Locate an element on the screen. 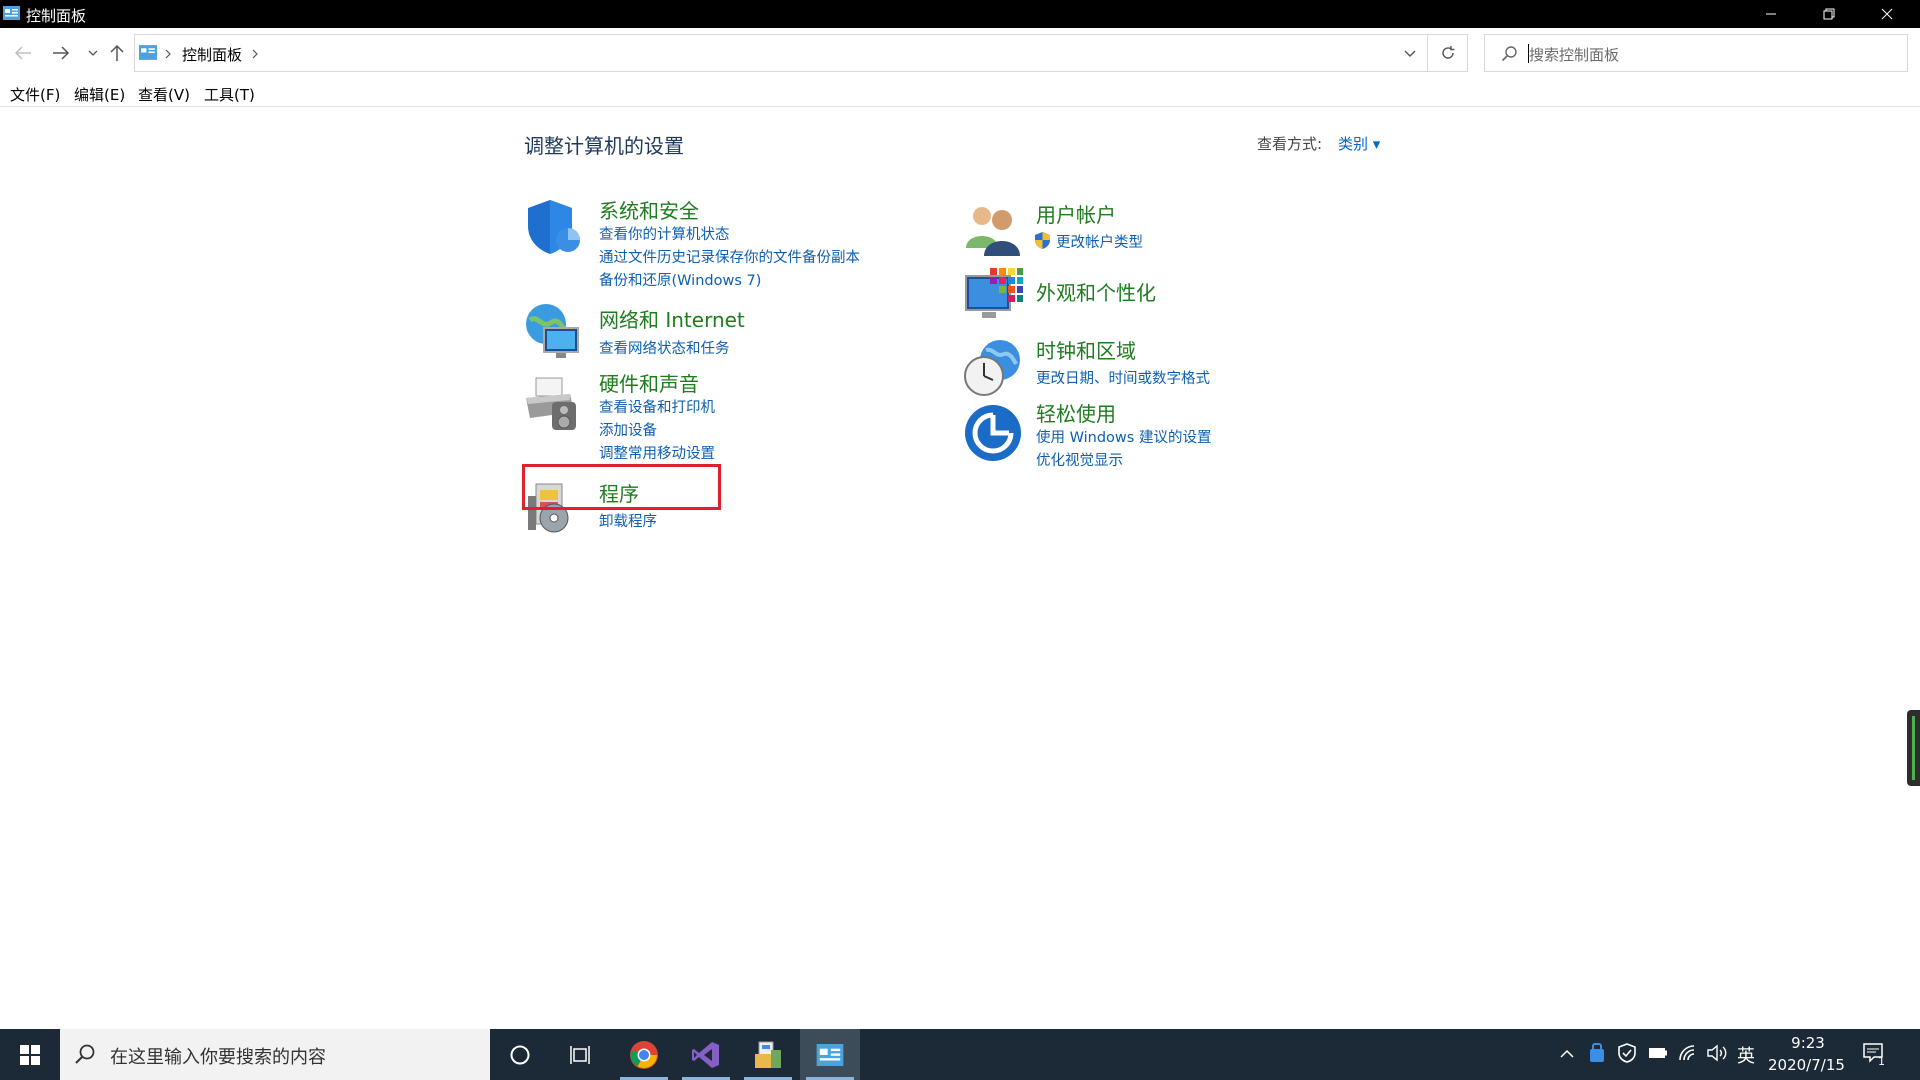 Image resolution: width=1920 pixels, height=1080 pixels. navigation-bar: 控制面板 搜索控制面板 is located at coordinates (960, 53).